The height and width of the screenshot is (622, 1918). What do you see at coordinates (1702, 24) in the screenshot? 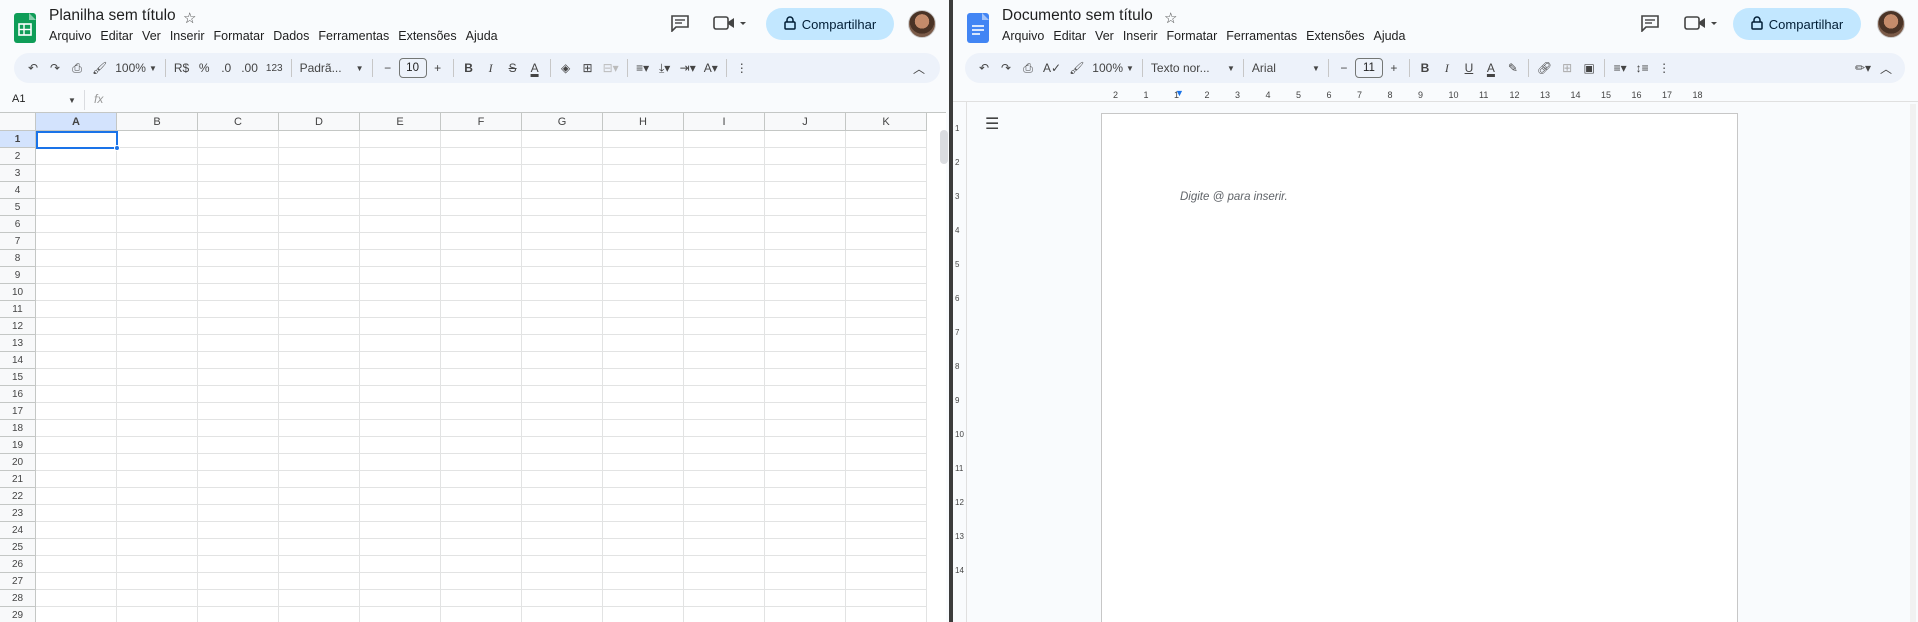
I see `meet-video-icon` at bounding box center [1702, 24].